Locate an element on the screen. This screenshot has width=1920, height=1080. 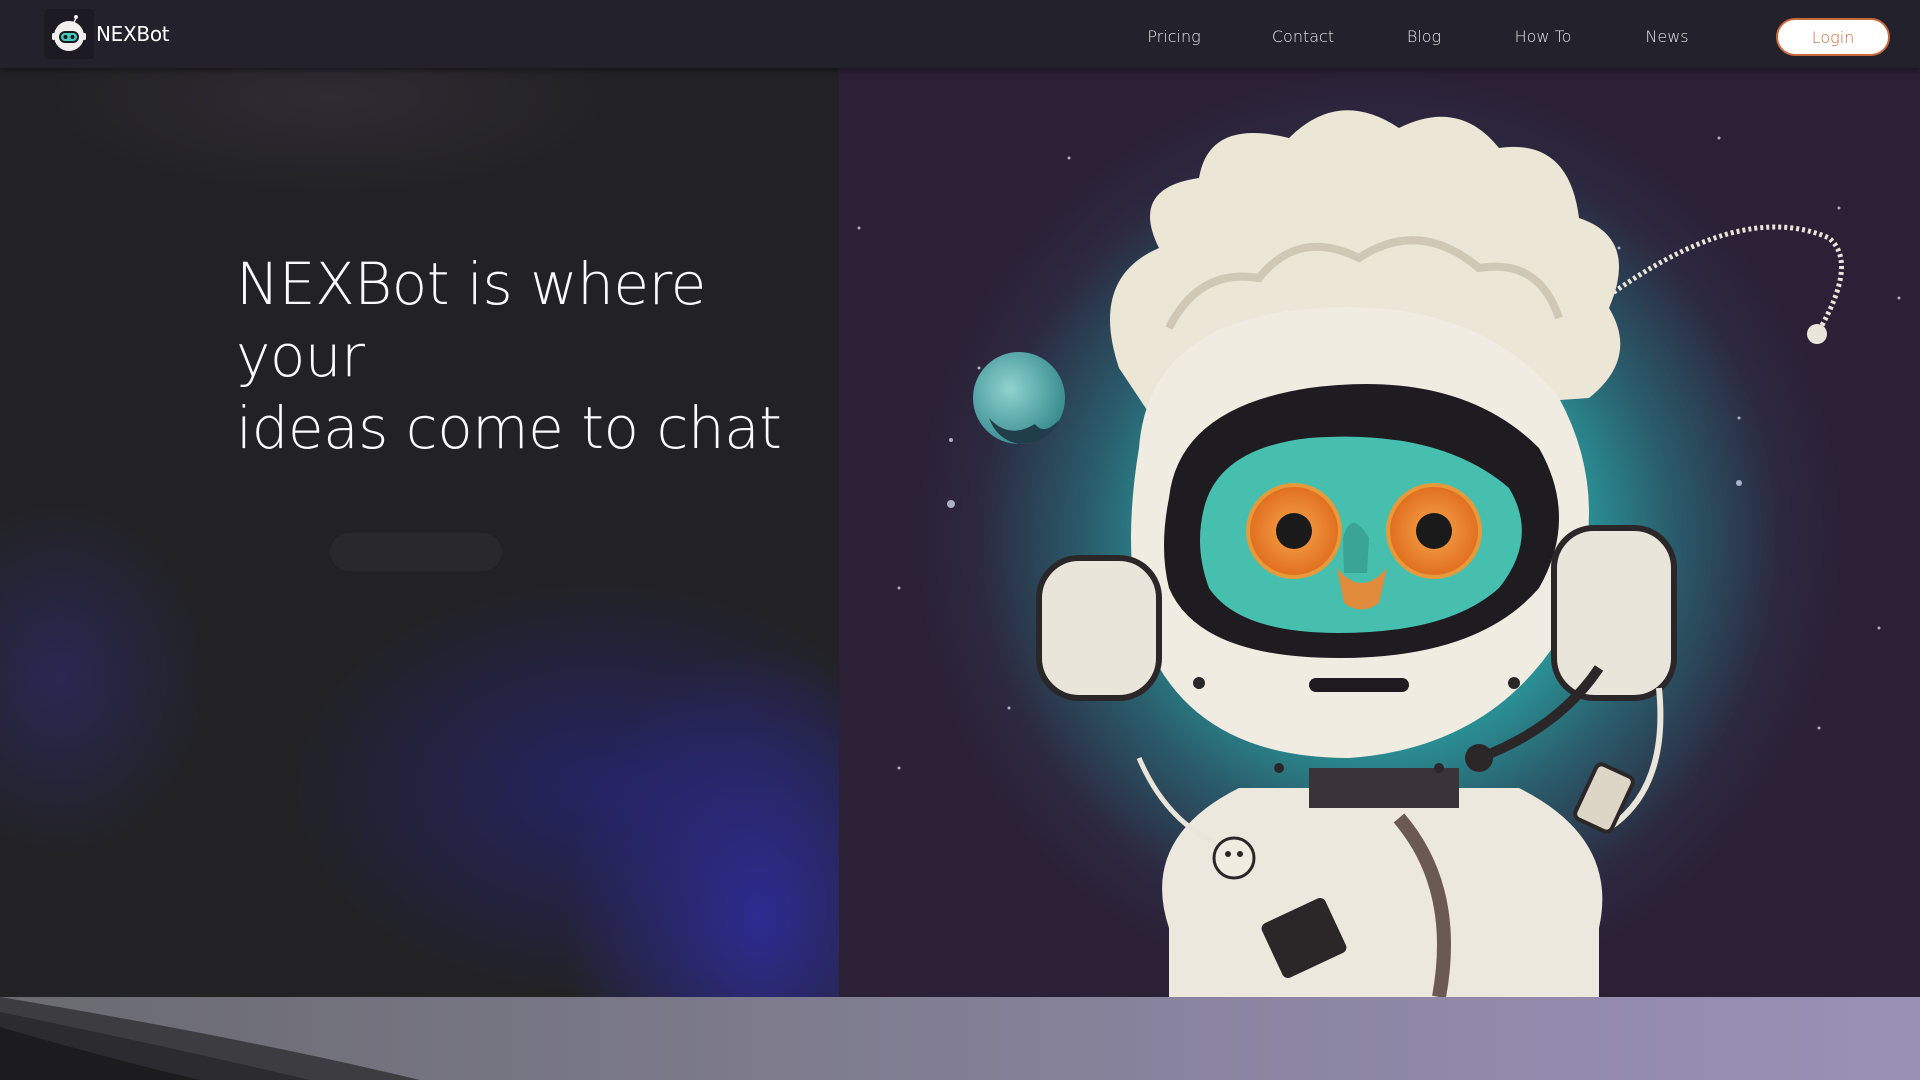
suit is located at coordinates (1382, 882).